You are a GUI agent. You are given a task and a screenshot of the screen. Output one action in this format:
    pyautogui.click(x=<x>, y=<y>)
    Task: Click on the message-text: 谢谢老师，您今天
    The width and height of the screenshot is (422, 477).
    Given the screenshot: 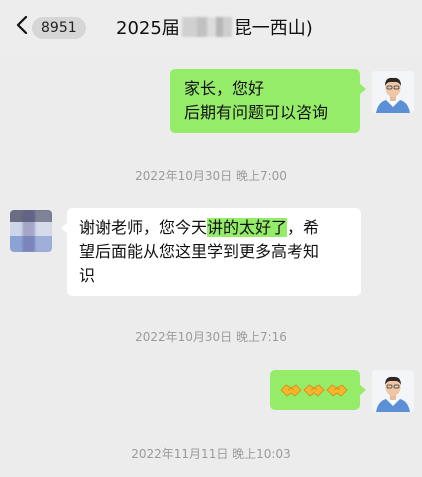 What is the action you would take?
    pyautogui.click(x=143, y=227)
    